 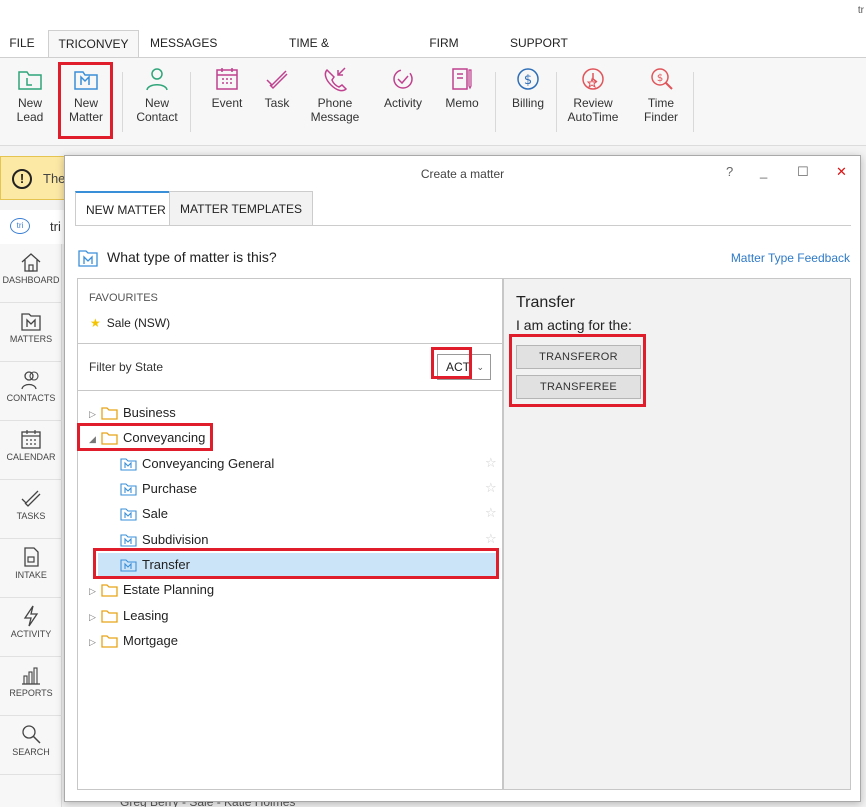 I want to click on time-finder-button: $ Time Finder, so click(x=661, y=106).